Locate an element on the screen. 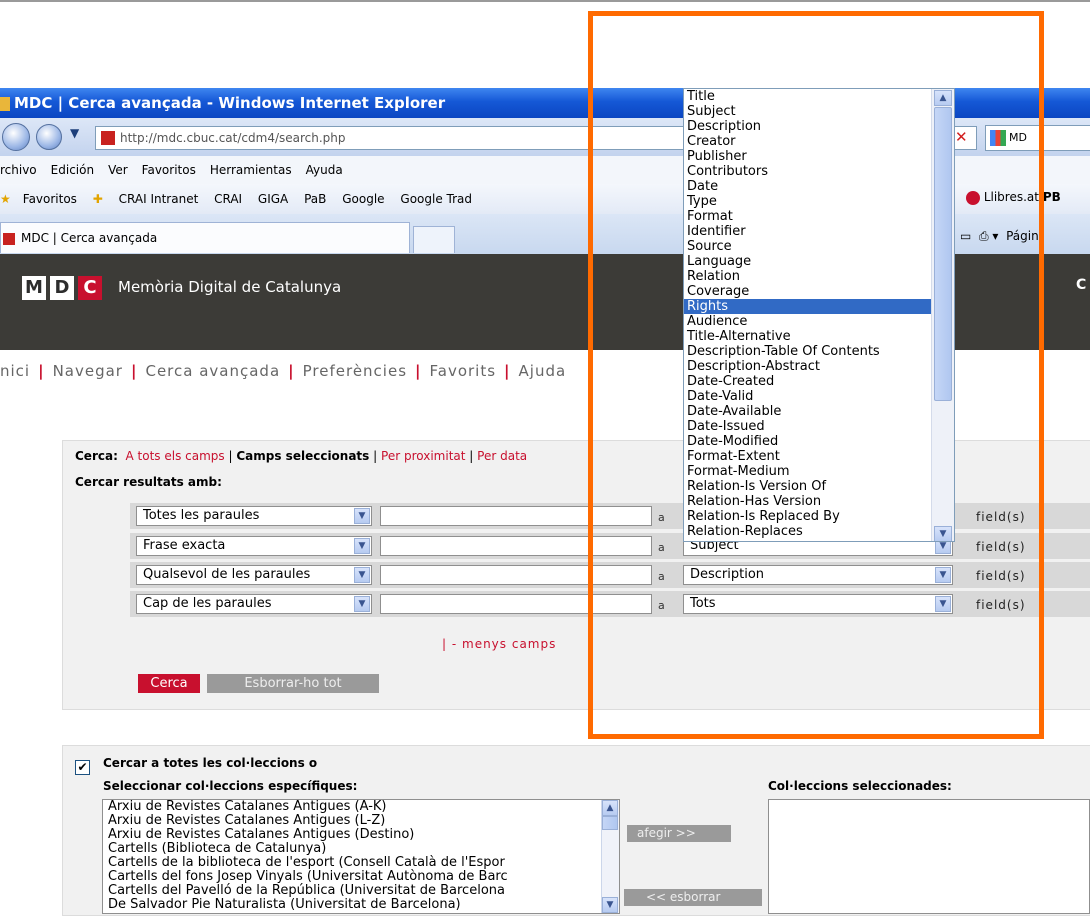  mode-proximity: Per proximitat is located at coordinates (423, 456).